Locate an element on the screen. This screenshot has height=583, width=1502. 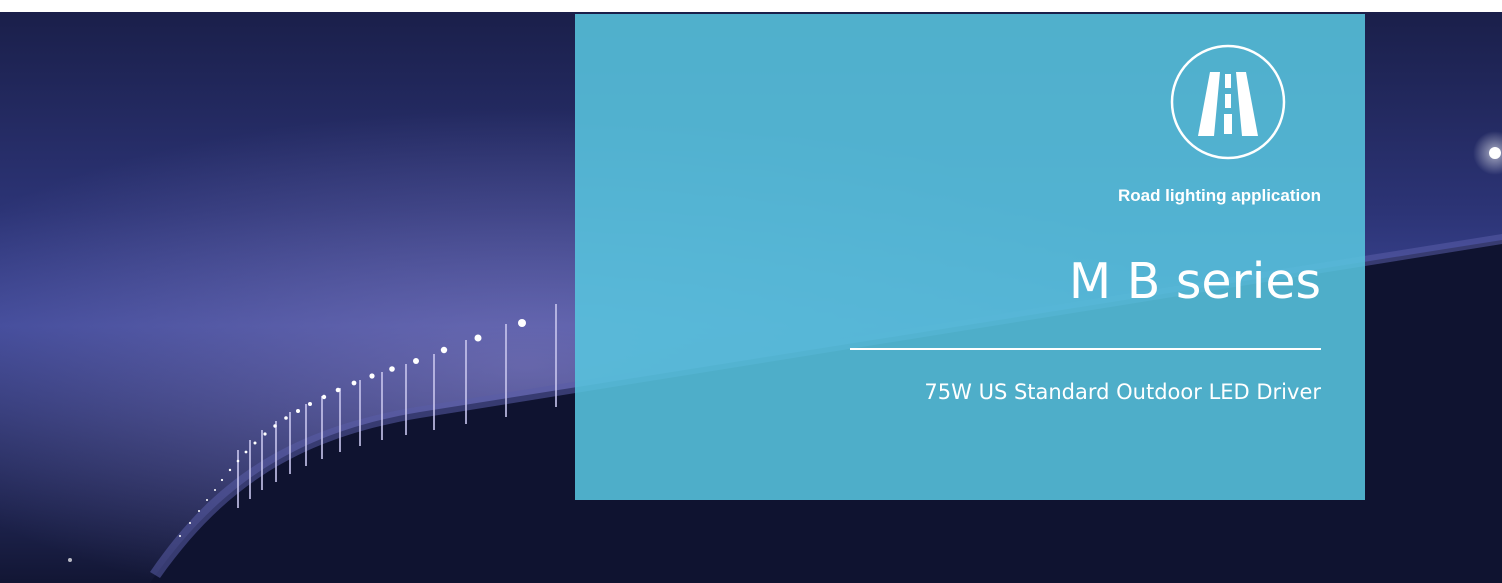
series-title: M B series is located at coordinates (1194, 281).